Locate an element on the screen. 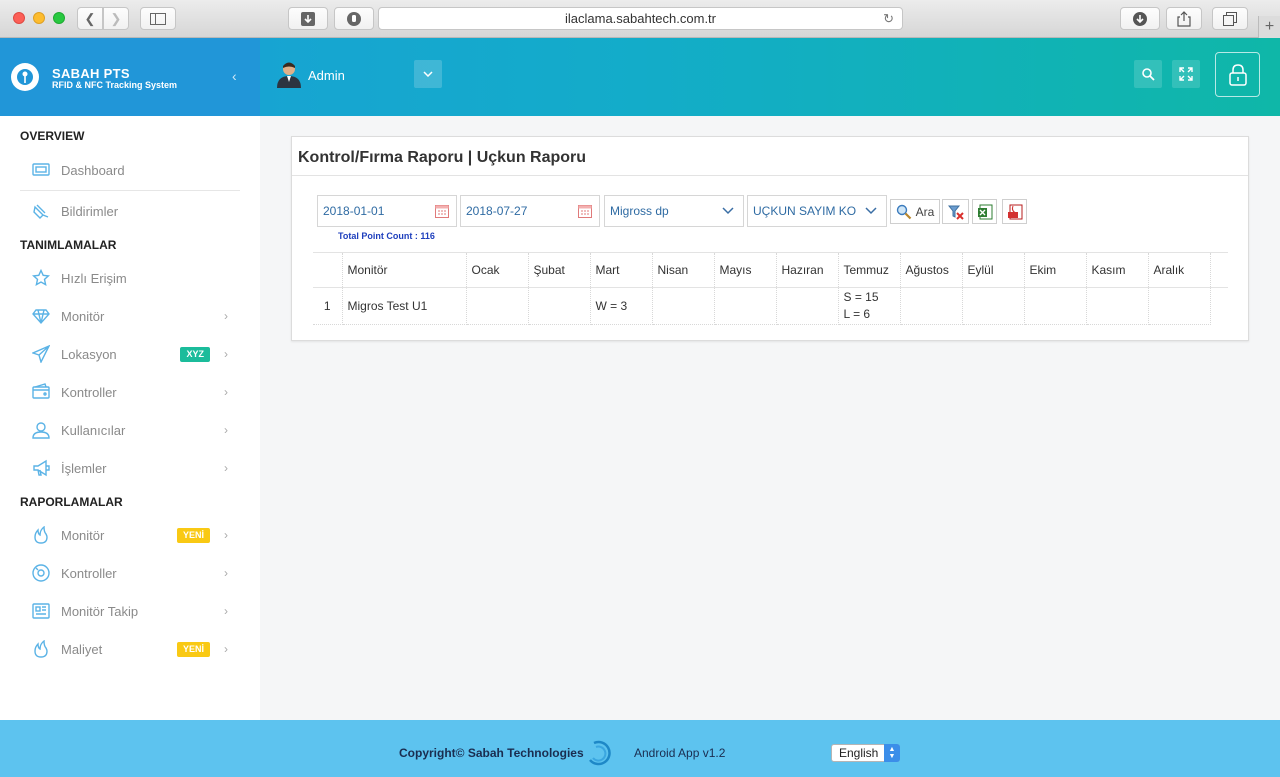 This screenshot has width=1280, height=777. report-type-select: UÇKUN SAYIM KO is located at coordinates (817, 211).